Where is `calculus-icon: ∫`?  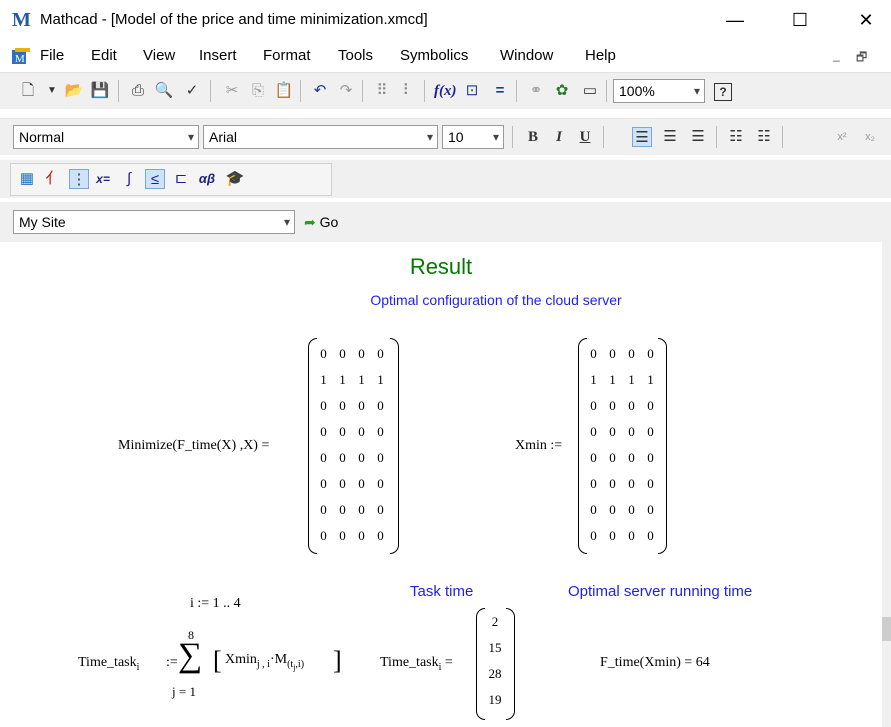 calculus-icon: ∫ is located at coordinates (129, 179).